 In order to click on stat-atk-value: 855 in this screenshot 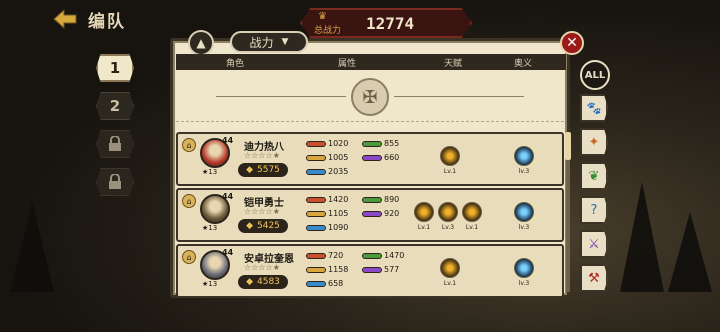, I will do `click(392, 143)`.